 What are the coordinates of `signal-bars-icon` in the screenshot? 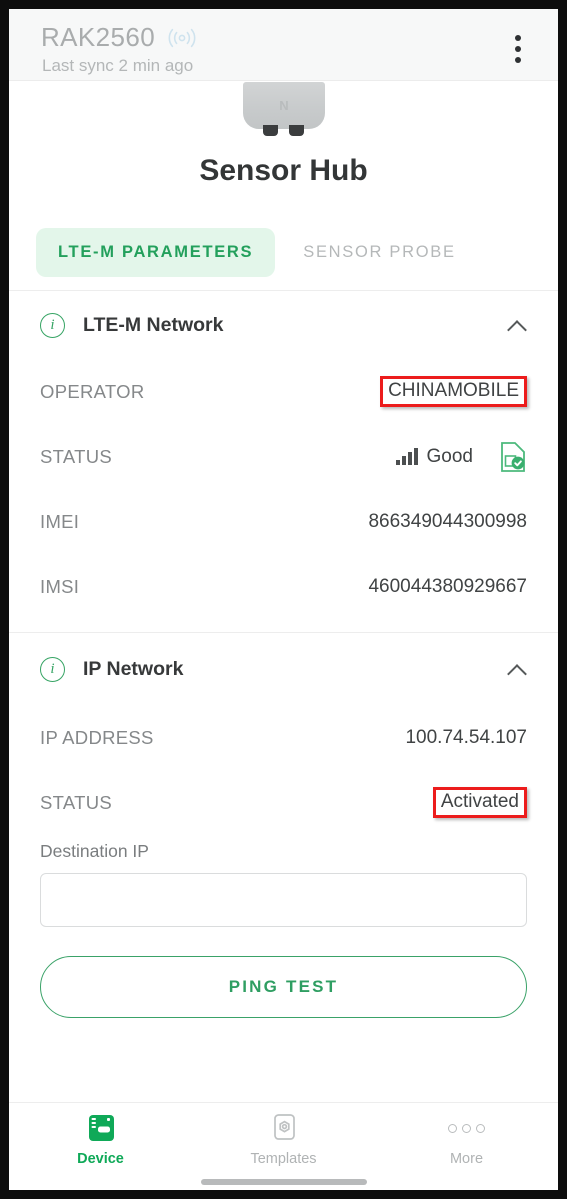 It's located at (406, 456).